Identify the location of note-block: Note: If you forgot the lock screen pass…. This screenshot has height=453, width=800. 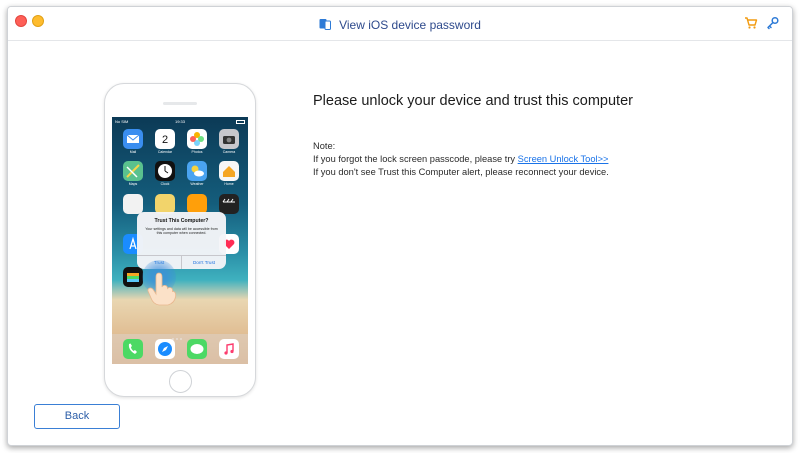
(461, 159).